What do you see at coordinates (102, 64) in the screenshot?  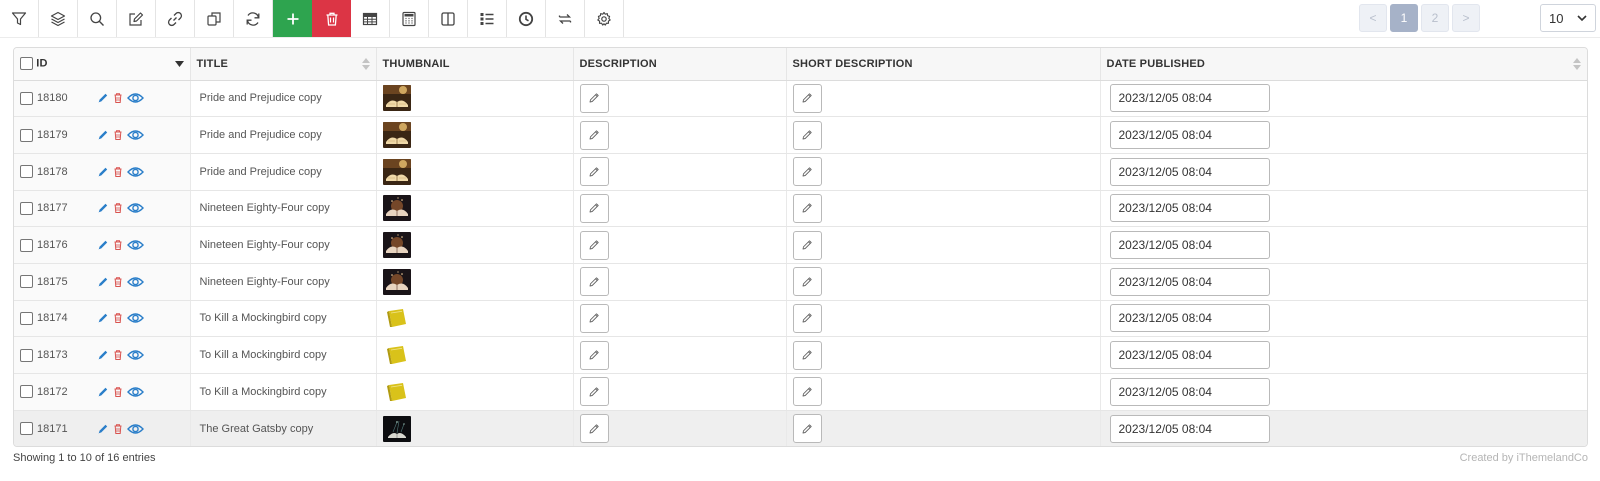 I see `header-id: ID` at bounding box center [102, 64].